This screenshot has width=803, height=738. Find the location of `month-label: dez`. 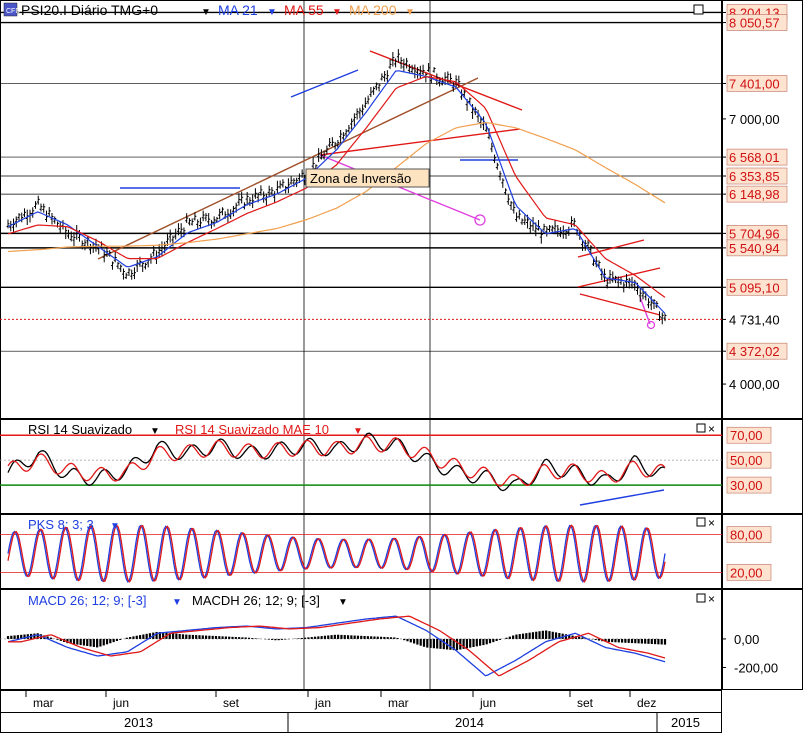

month-label: dez is located at coordinates (646, 703).